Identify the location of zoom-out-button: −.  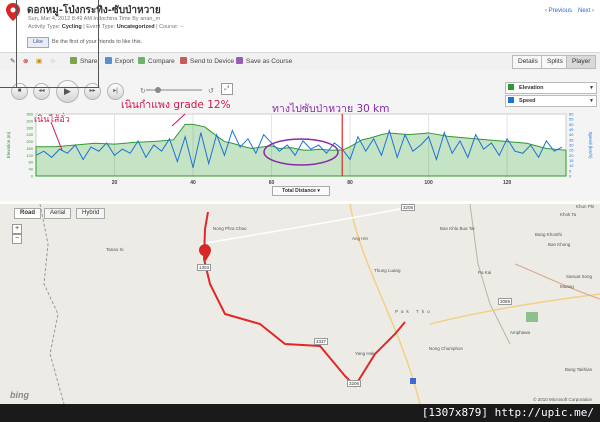
(17, 239).